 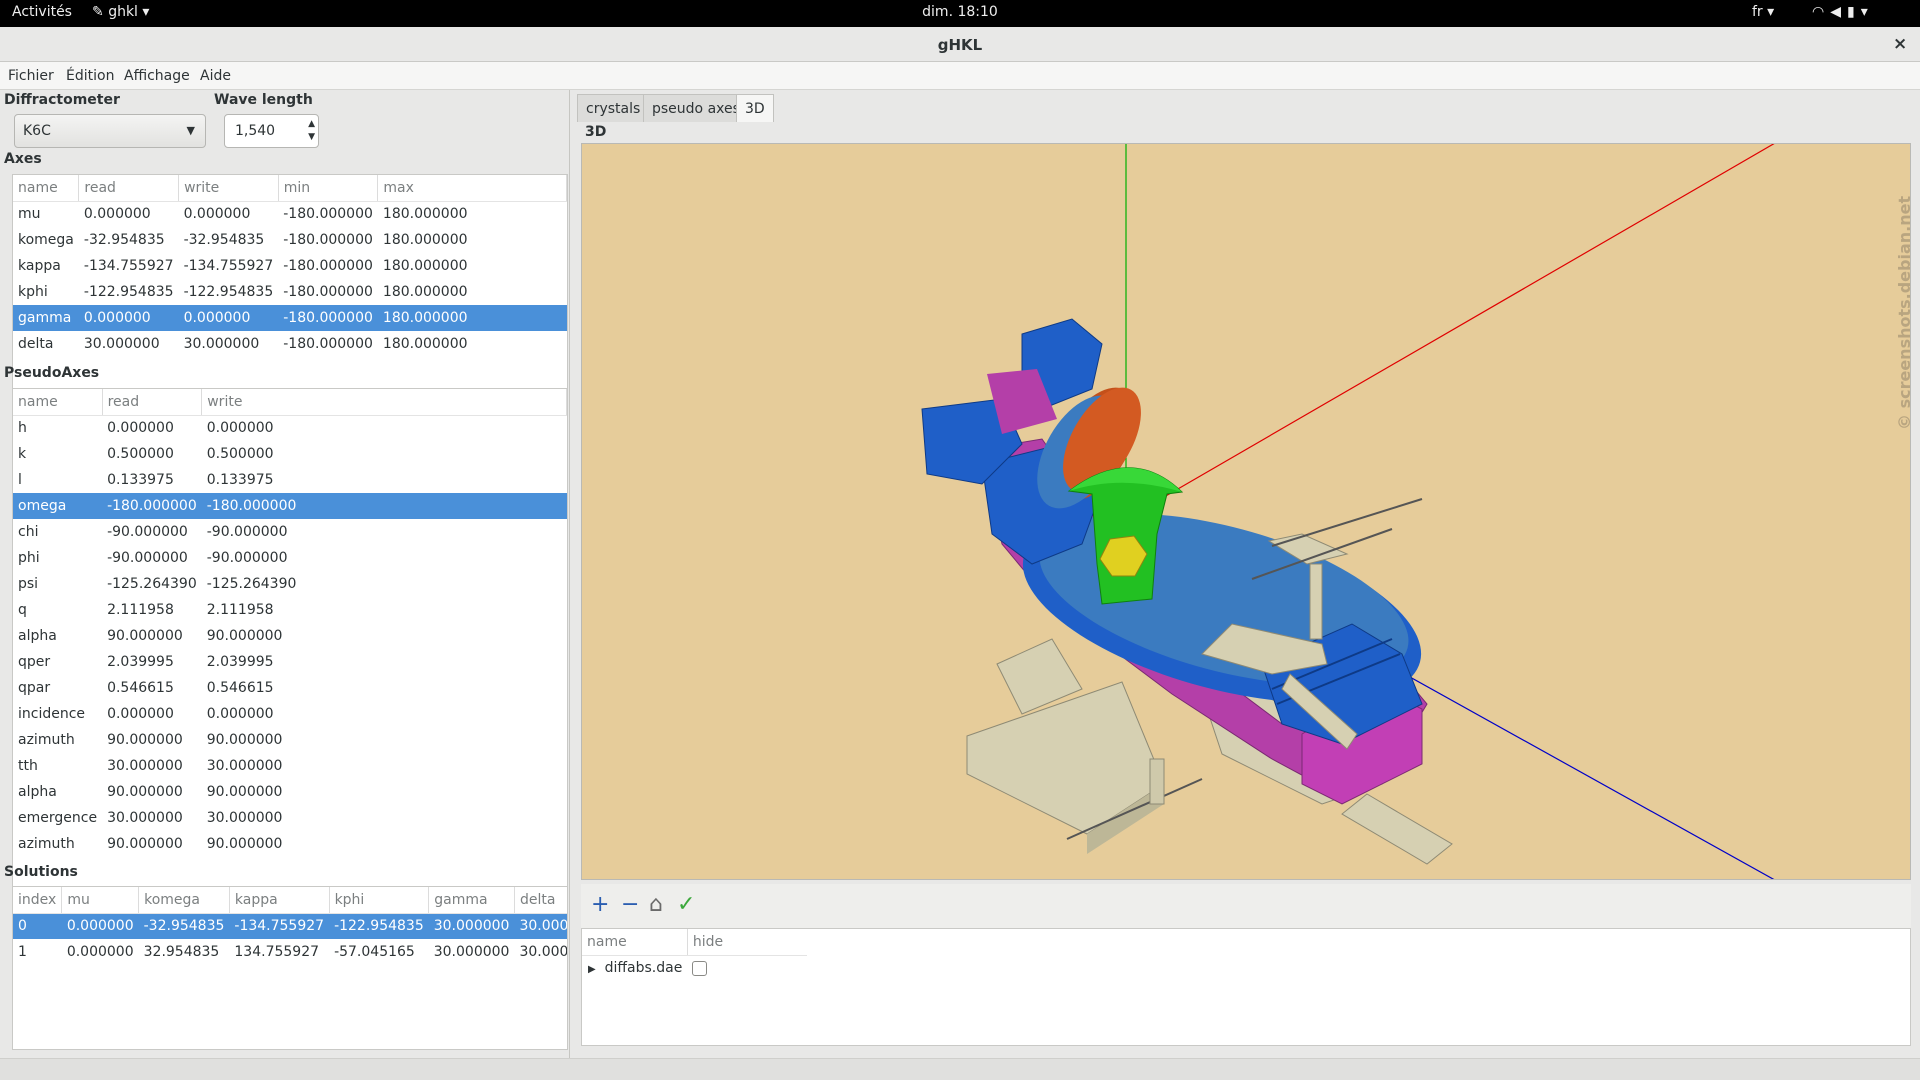 What do you see at coordinates (271, 131) in the screenshot?
I see `wavelength-spinbox: 1,540 ▲ ▼` at bounding box center [271, 131].